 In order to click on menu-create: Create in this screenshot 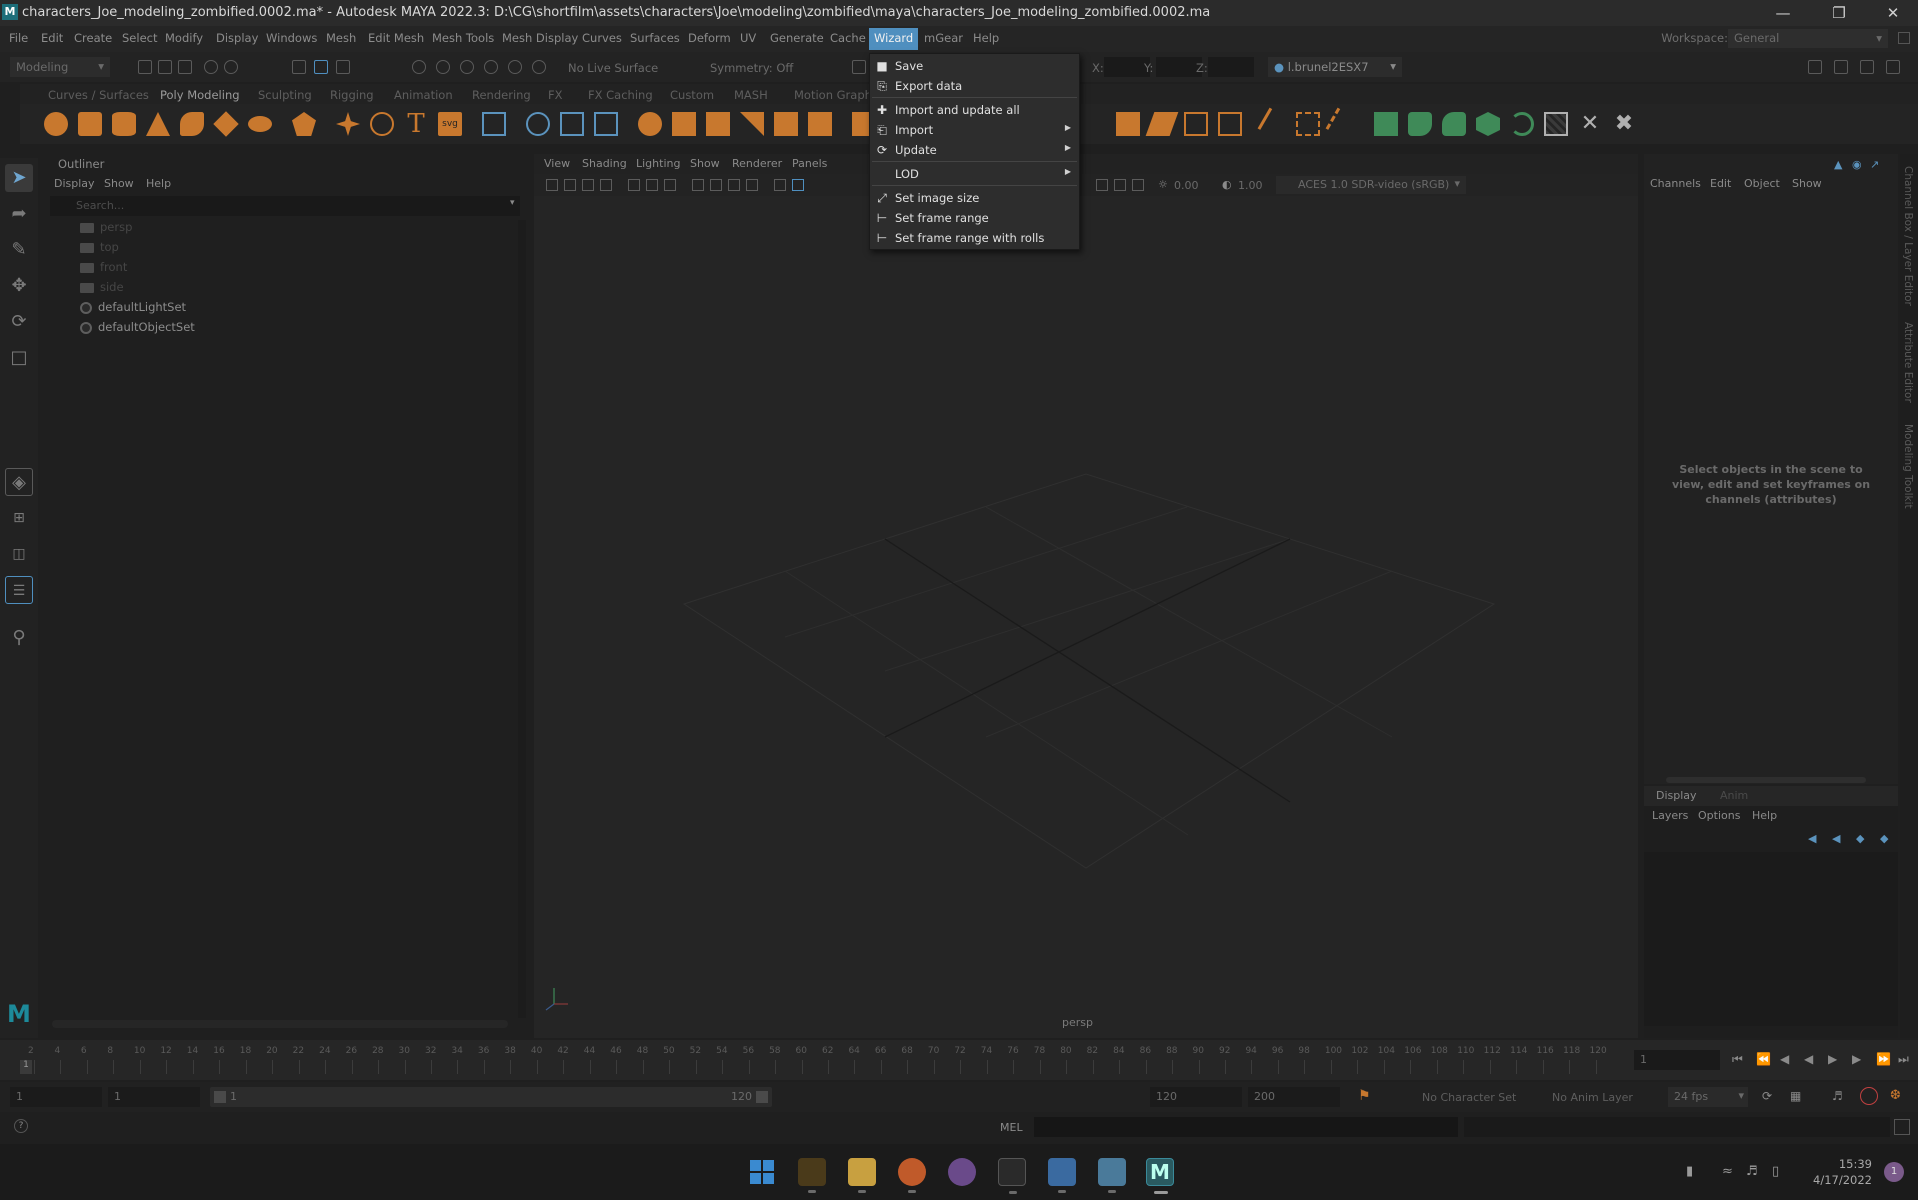, I will do `click(93, 38)`.